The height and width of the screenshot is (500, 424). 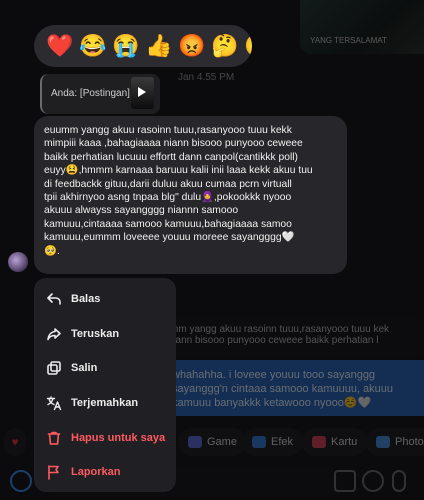 What do you see at coordinates (59, 46) in the screenshot?
I see `reaction-heart: ❤️` at bounding box center [59, 46].